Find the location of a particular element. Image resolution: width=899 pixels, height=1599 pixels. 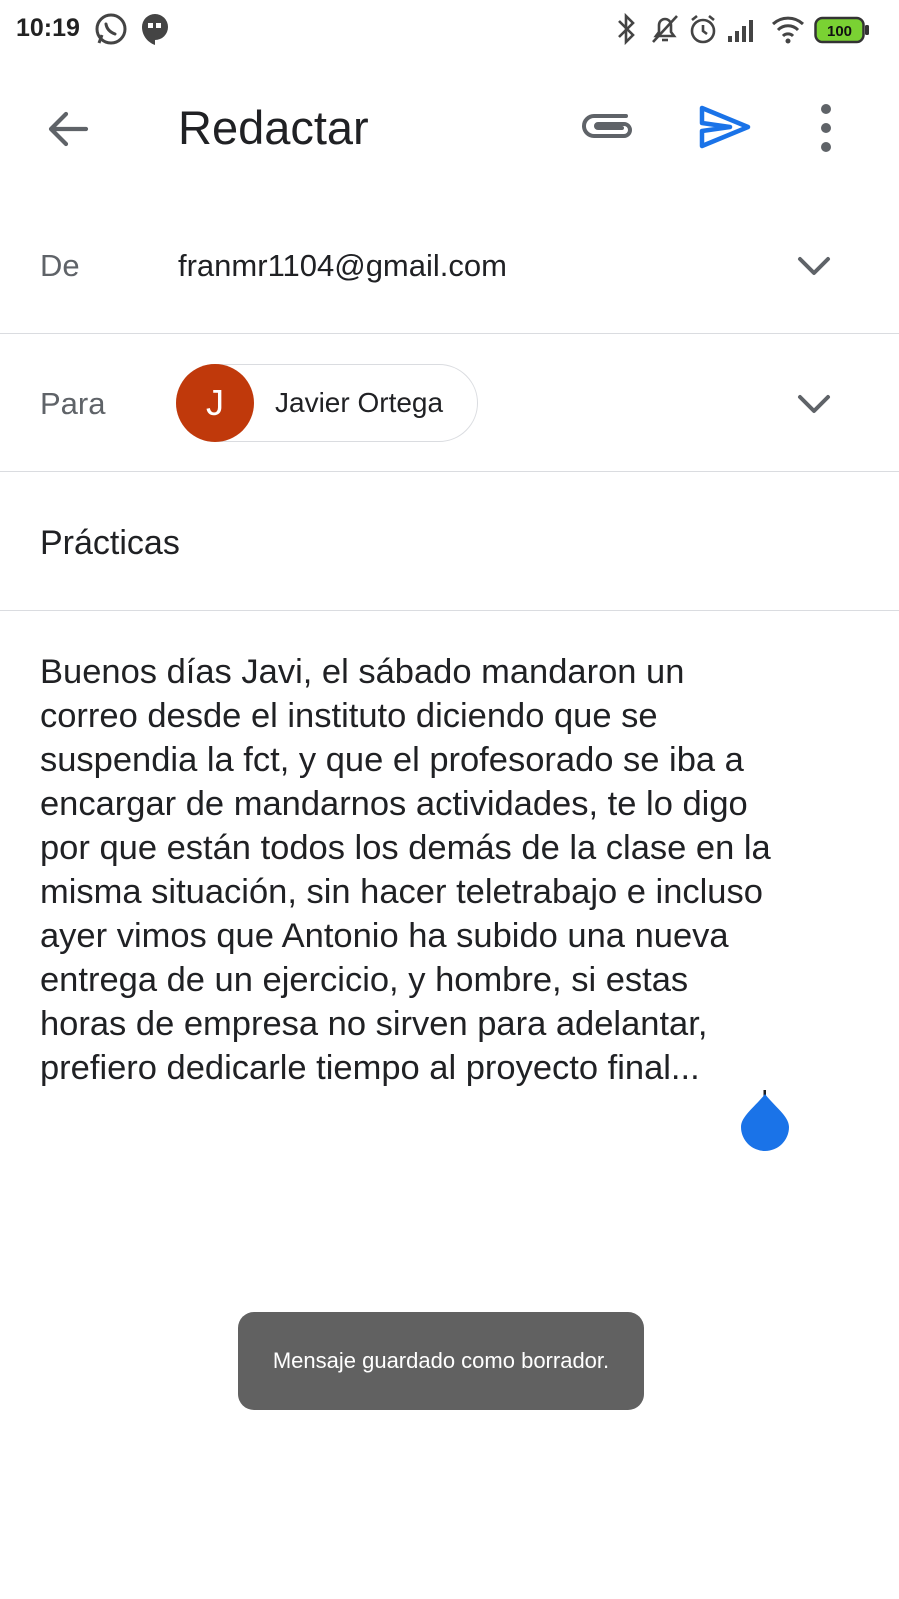

wifi-icon is located at coordinates (788, 31).